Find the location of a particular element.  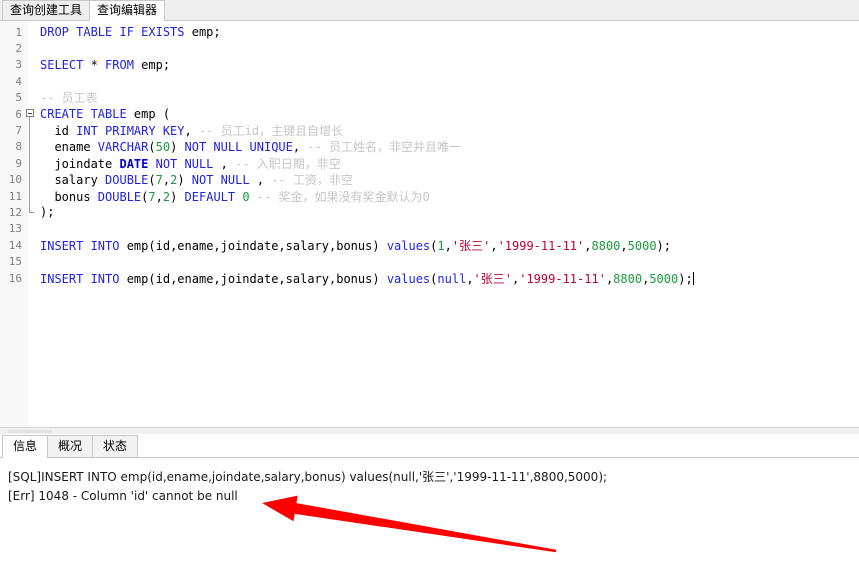

results-tab-status: 状态 is located at coordinates (115, 446).